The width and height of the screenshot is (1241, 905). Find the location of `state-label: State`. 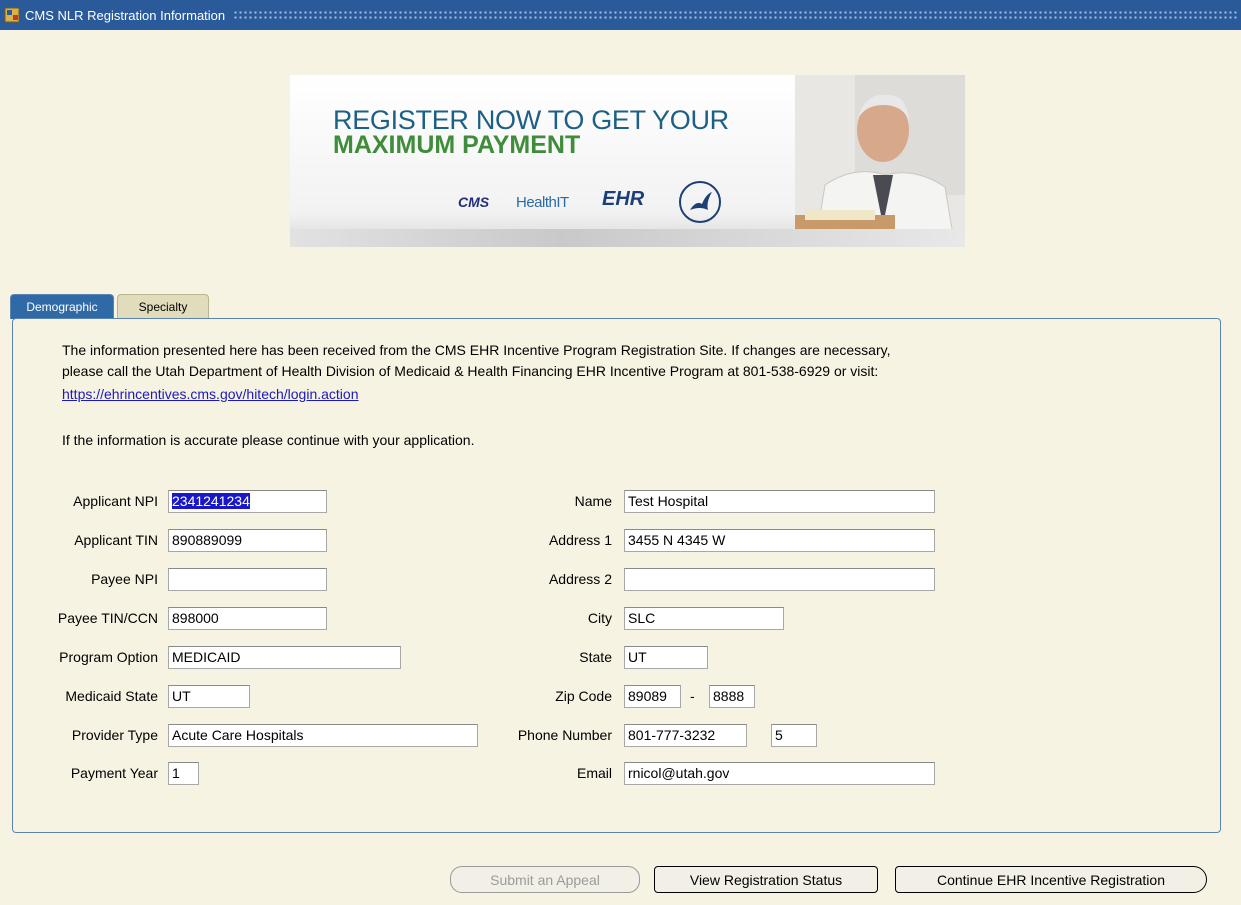

state-label: State is located at coordinates (595, 657).